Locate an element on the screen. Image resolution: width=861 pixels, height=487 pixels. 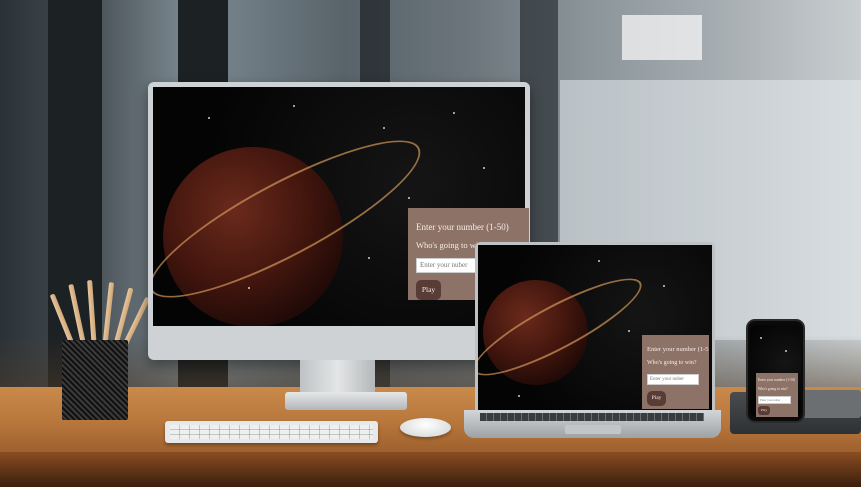
monitor-stand is located at coordinates (337, 377).